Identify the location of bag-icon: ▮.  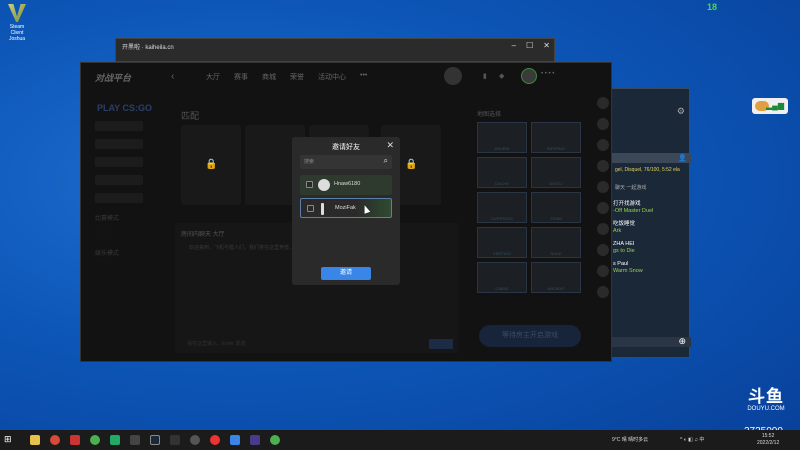
(485, 76).